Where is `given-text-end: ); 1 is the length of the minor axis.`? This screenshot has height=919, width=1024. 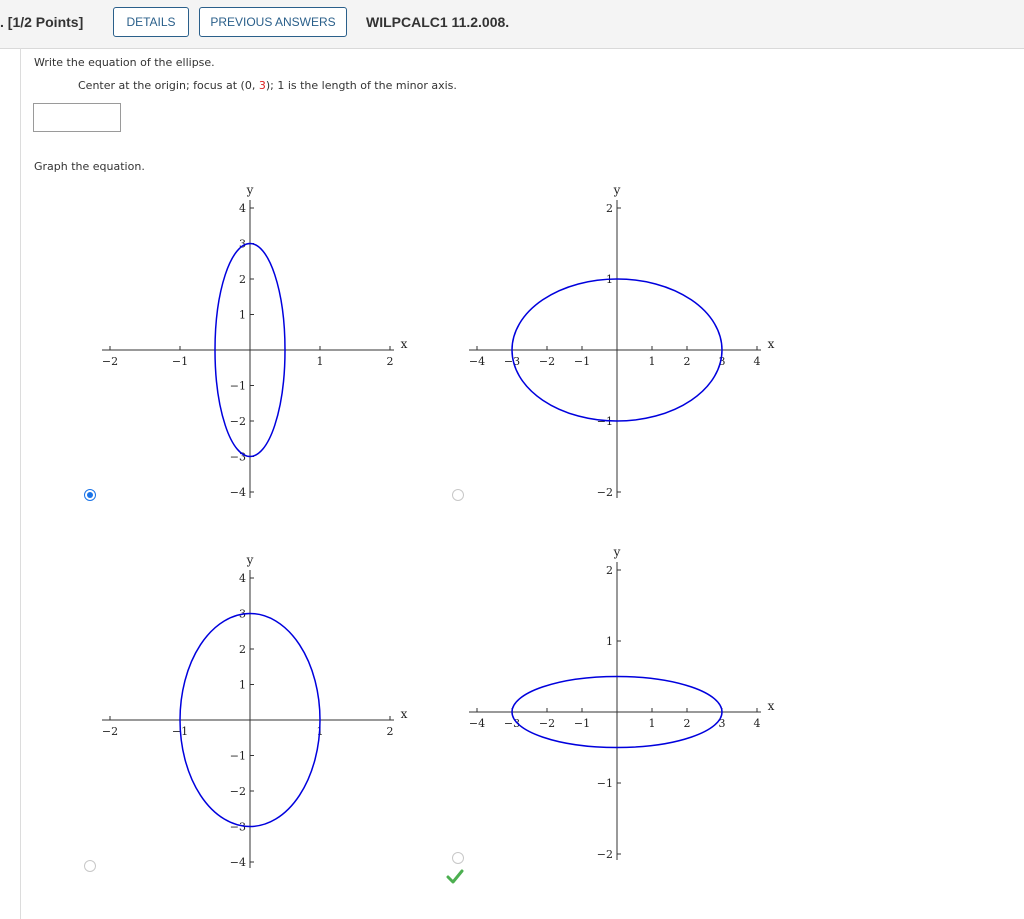
given-text-end: ); 1 is the length of the minor axis. is located at coordinates (361, 85).